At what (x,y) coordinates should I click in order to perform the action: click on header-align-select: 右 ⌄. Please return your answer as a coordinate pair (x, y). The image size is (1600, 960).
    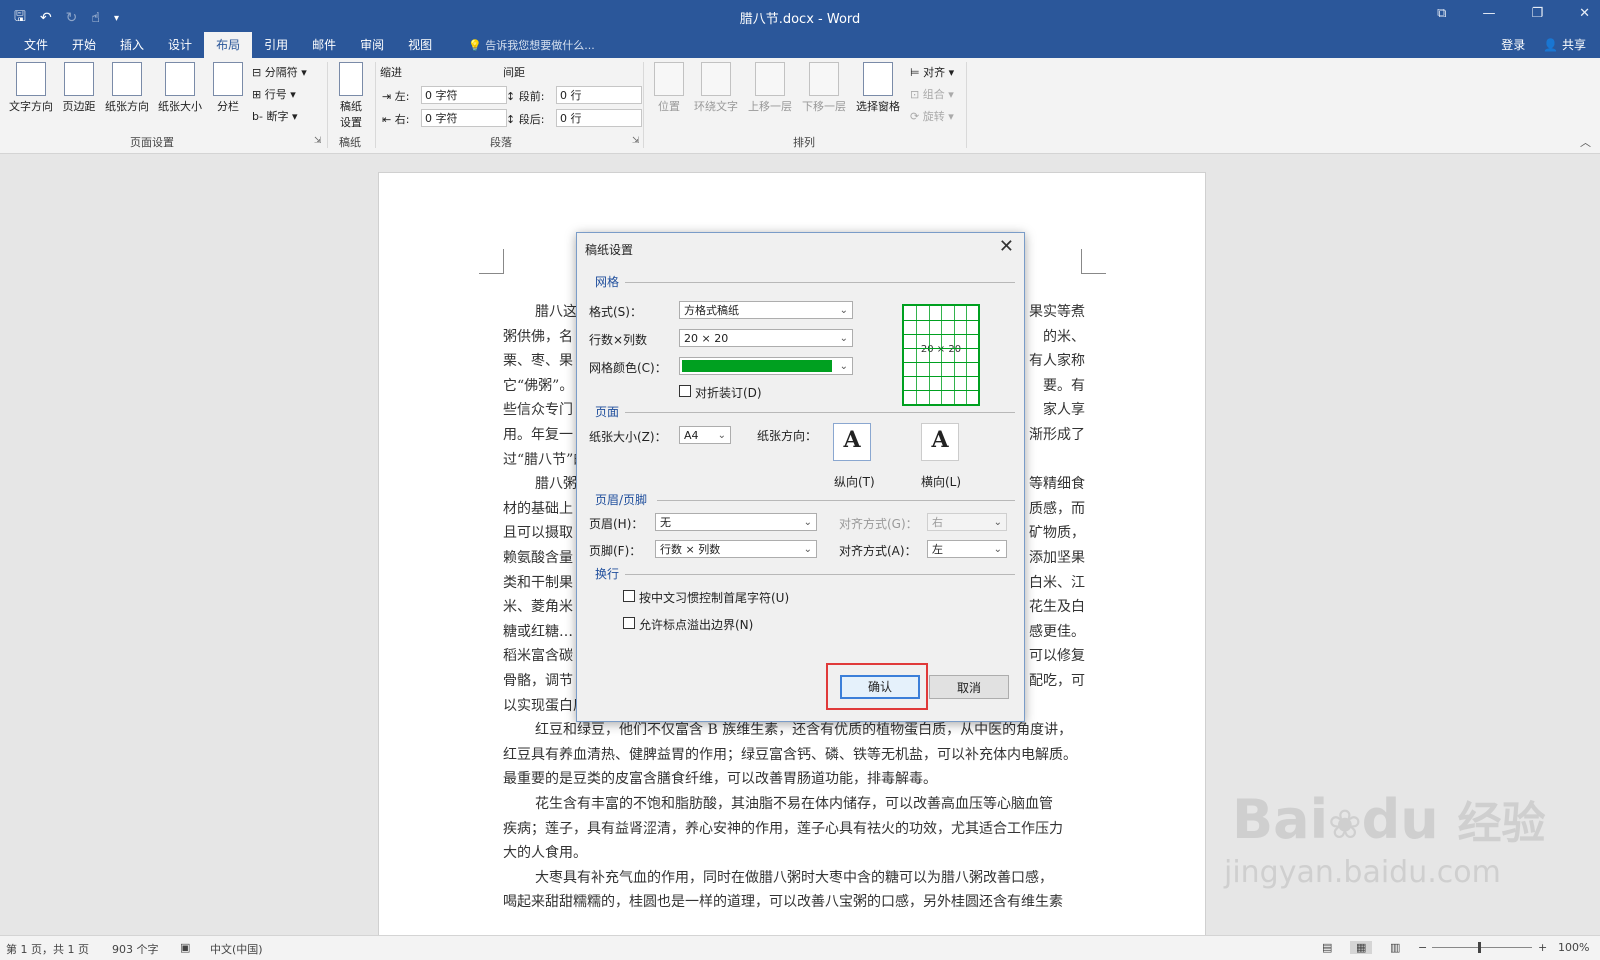
    Looking at the image, I should click on (967, 522).